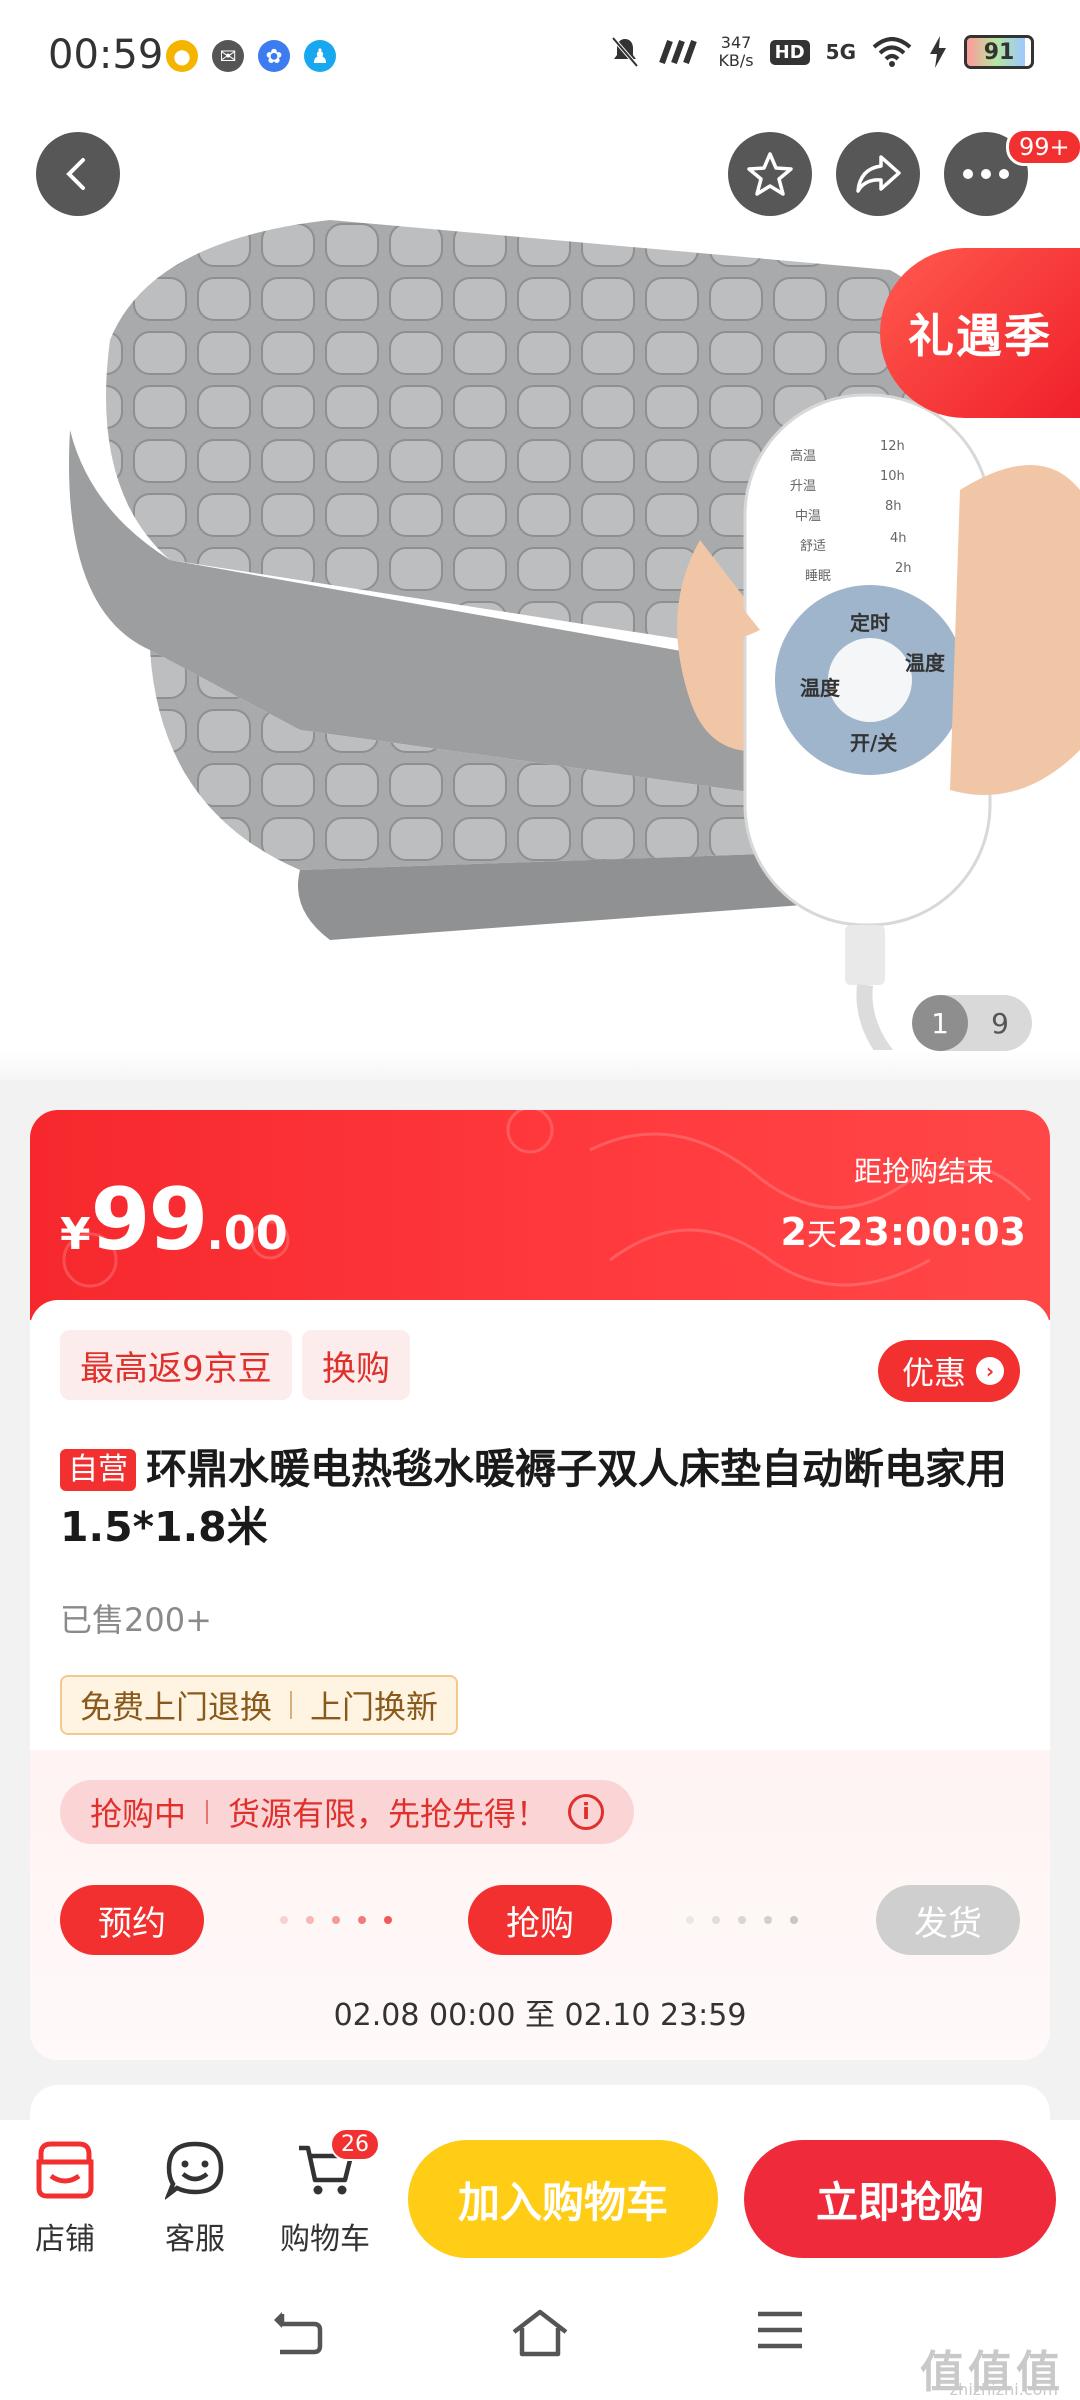 This screenshot has height=2400, width=1080. I want to click on svg-text: 中温, so click(808, 516).